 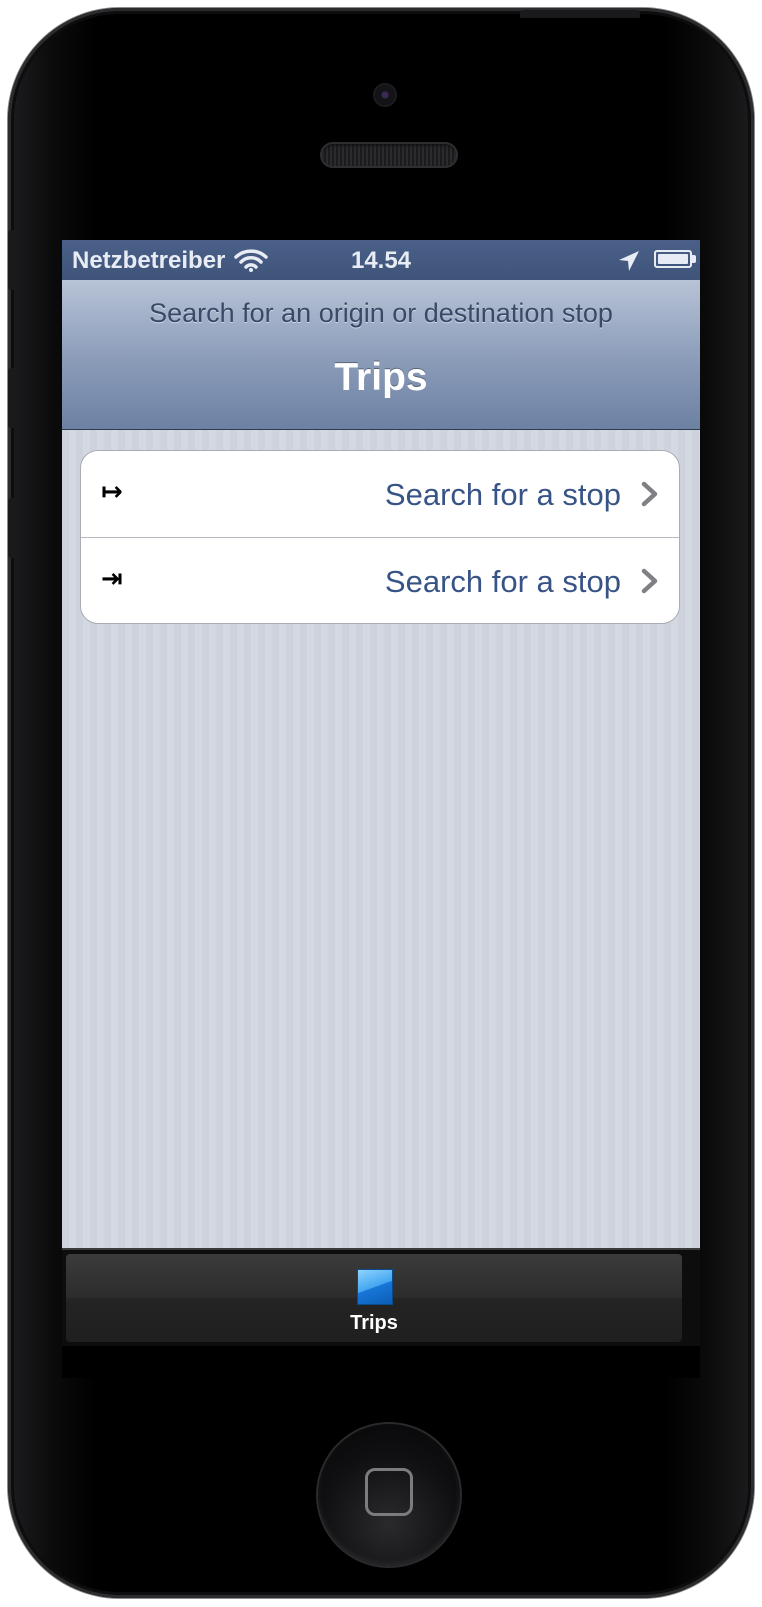 I want to click on power-button, so click(x=580, y=14).